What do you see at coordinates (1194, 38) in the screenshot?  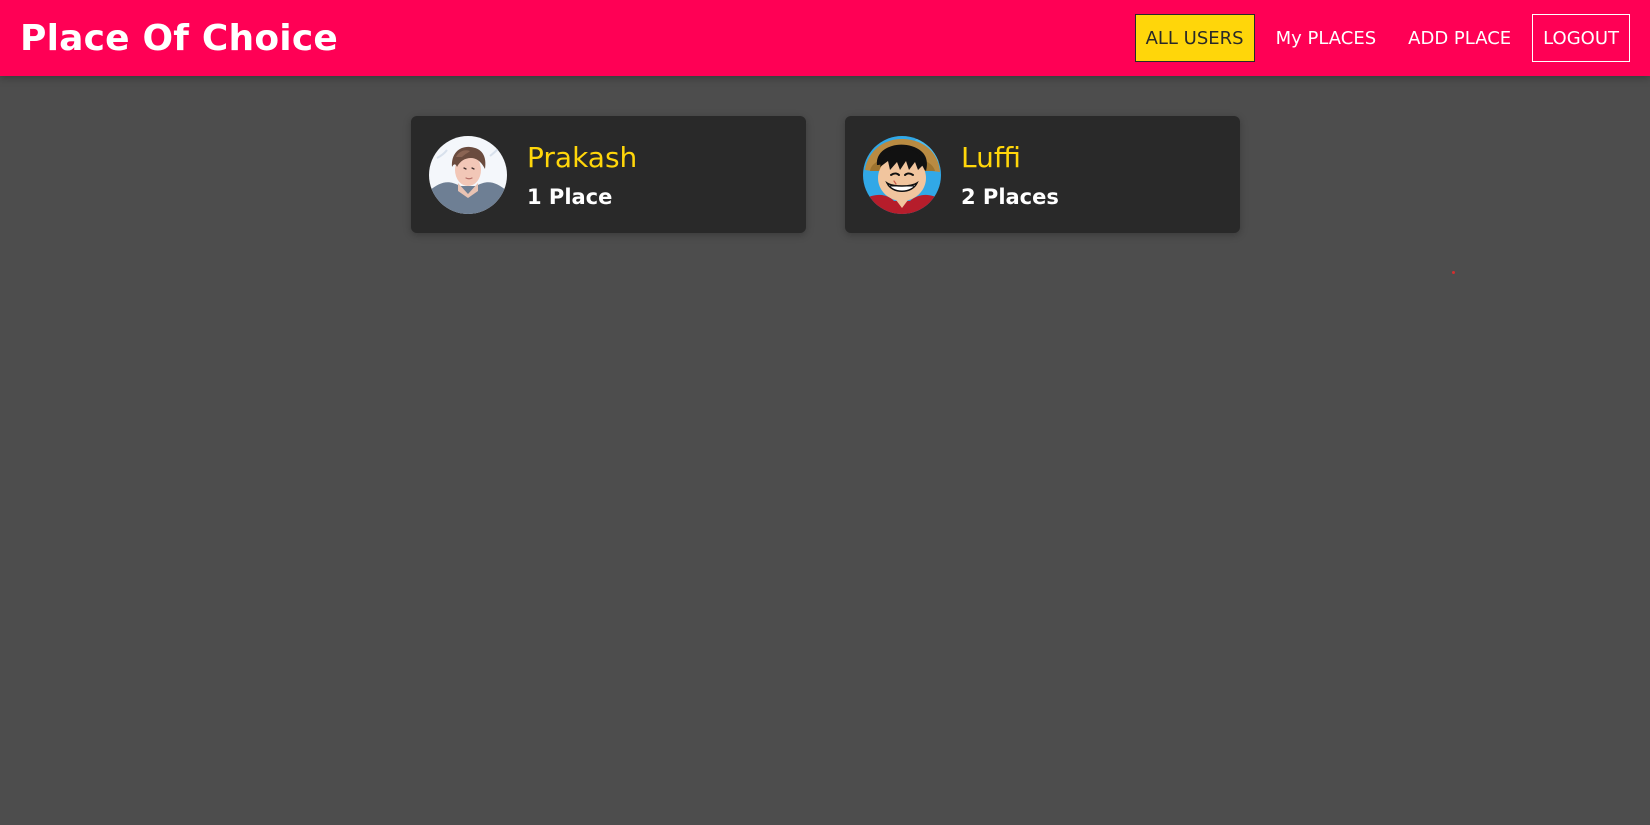 I see `nav-all-users: ALL USERS` at bounding box center [1194, 38].